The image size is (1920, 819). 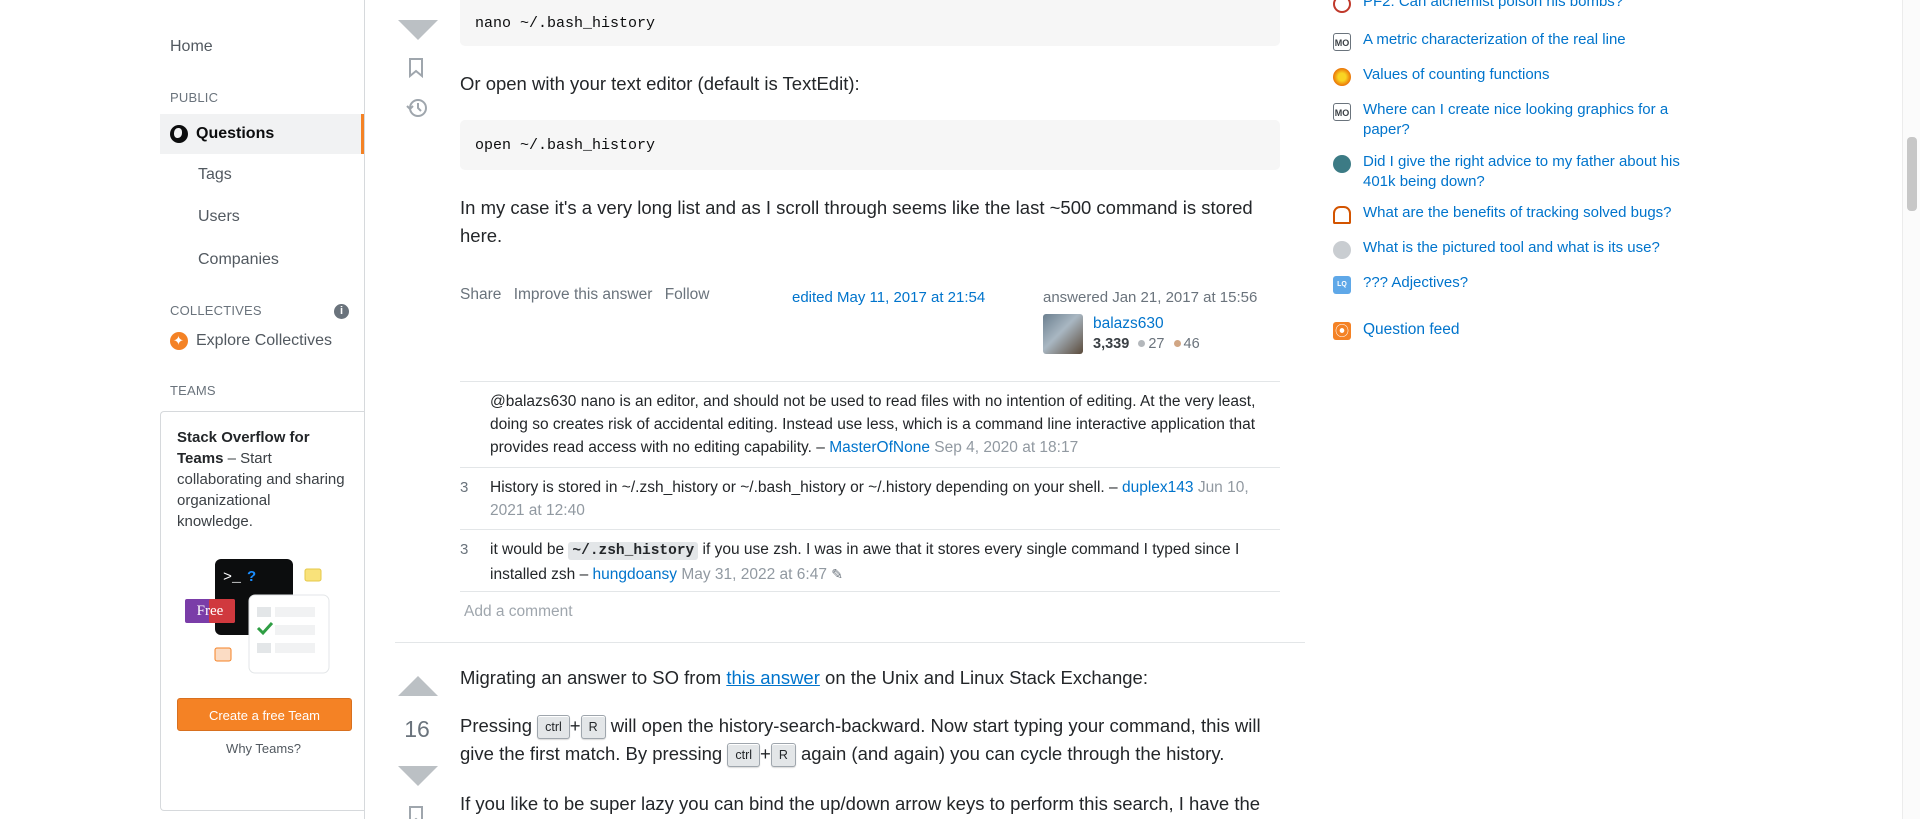 What do you see at coordinates (417, 729) in the screenshot?
I see `vote-count: 16` at bounding box center [417, 729].